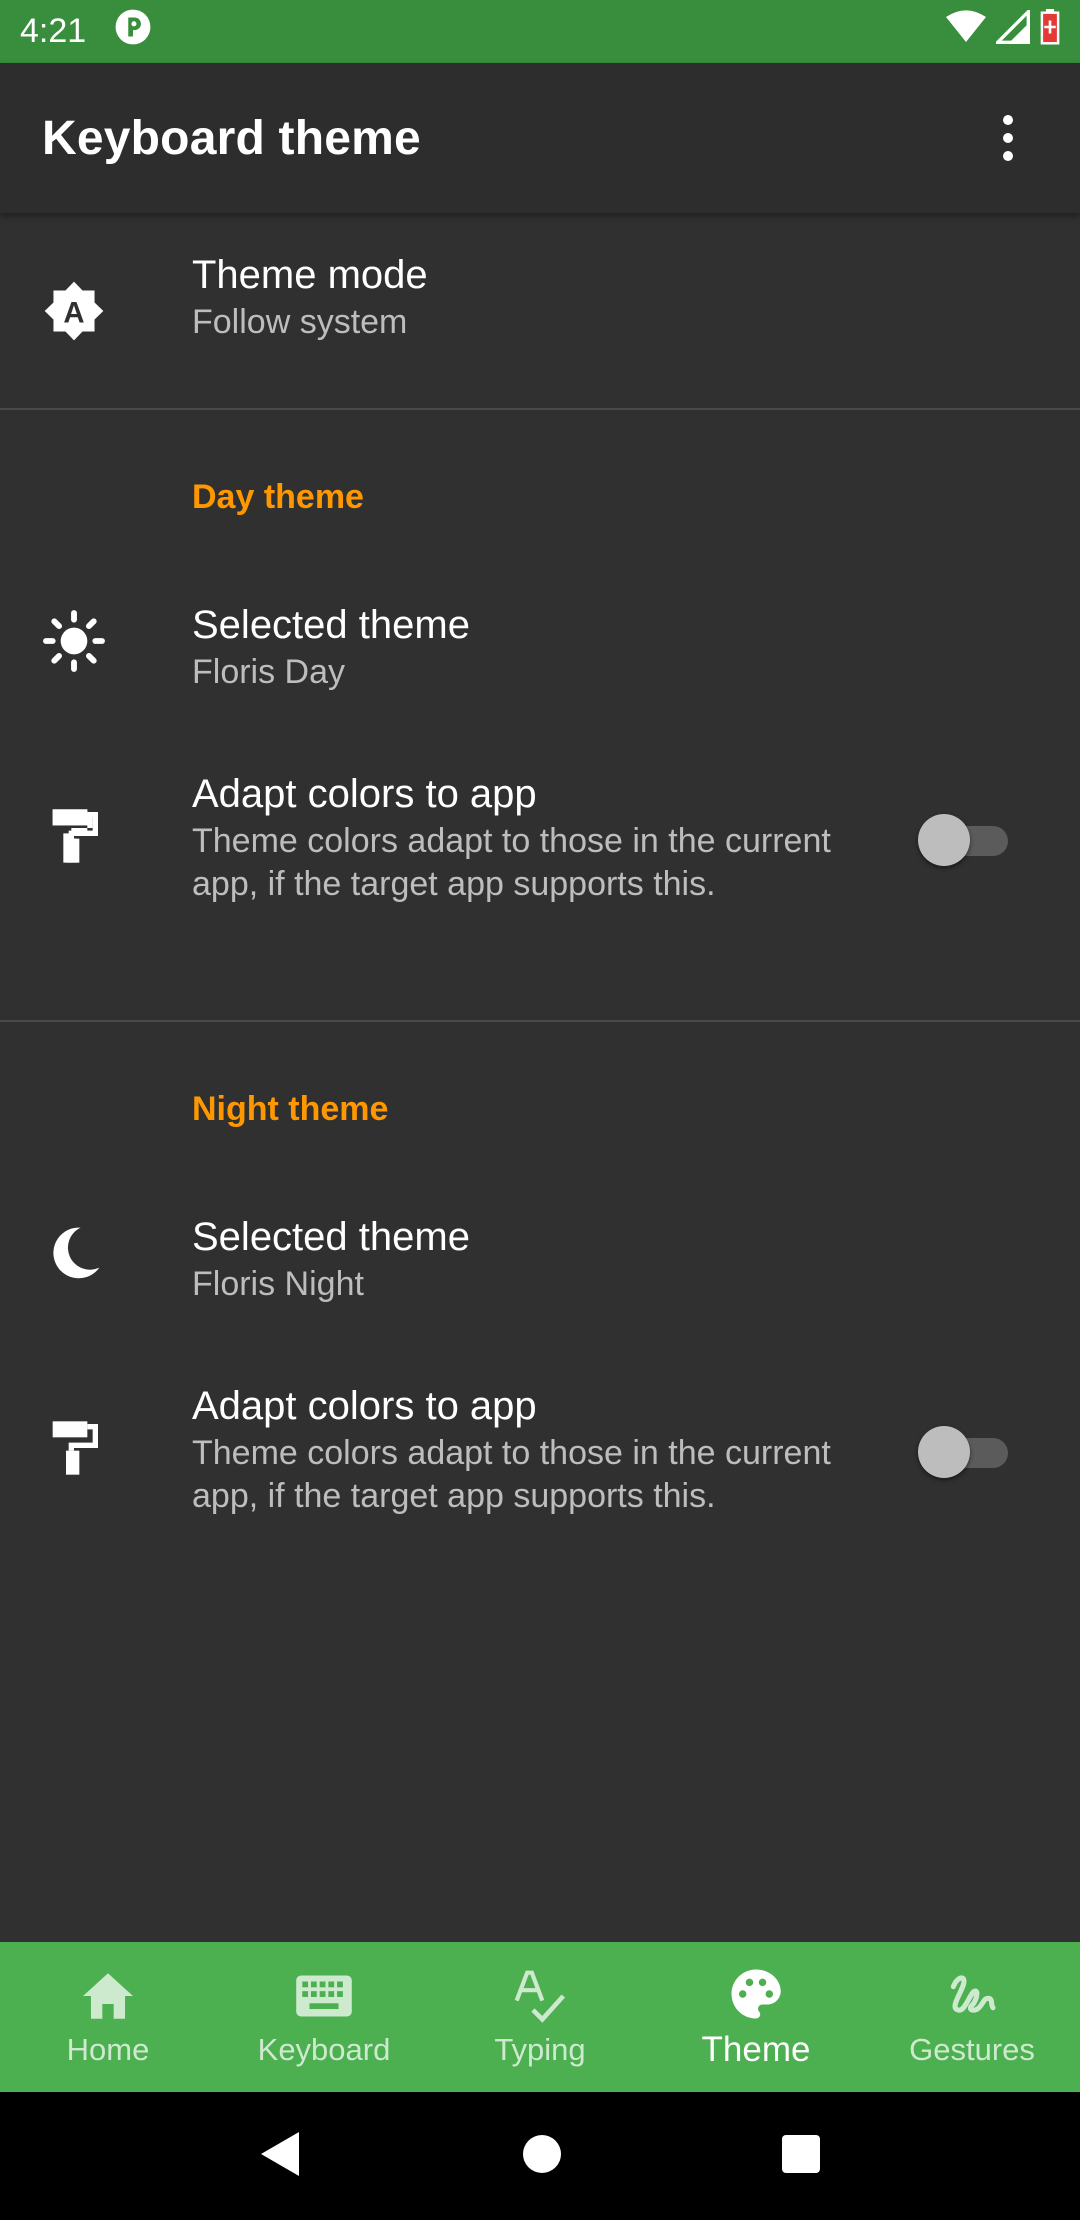 The height and width of the screenshot is (2220, 1080). Describe the element at coordinates (540, 138) in the screenshot. I see `app-bar: Keyboard theme` at that location.